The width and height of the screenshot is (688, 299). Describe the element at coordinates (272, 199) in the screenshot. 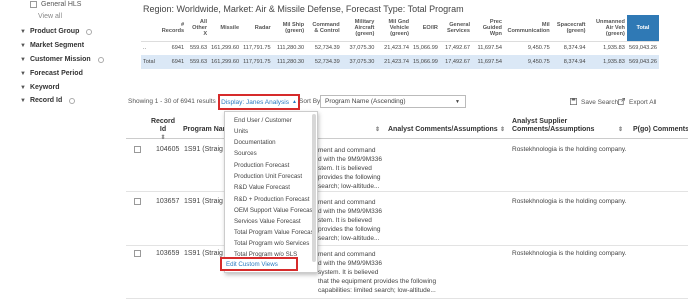

I see `menu-item-rd-production-forecast: R&D + Production Forecast` at that location.